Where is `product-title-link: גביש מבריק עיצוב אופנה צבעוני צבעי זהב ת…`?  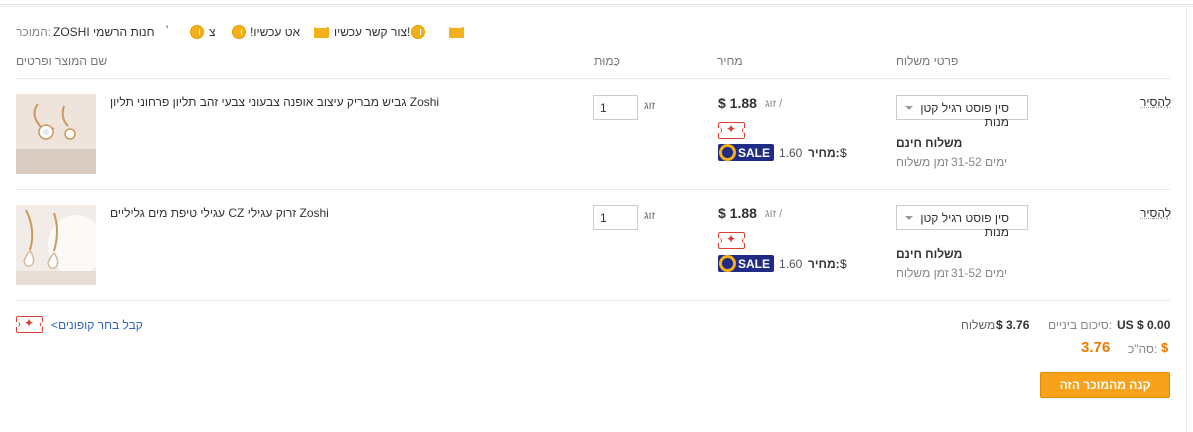
product-title-link: גביש מבריק עיצוב אופנה צבעוני צבעי זהב ת… is located at coordinates (274, 102).